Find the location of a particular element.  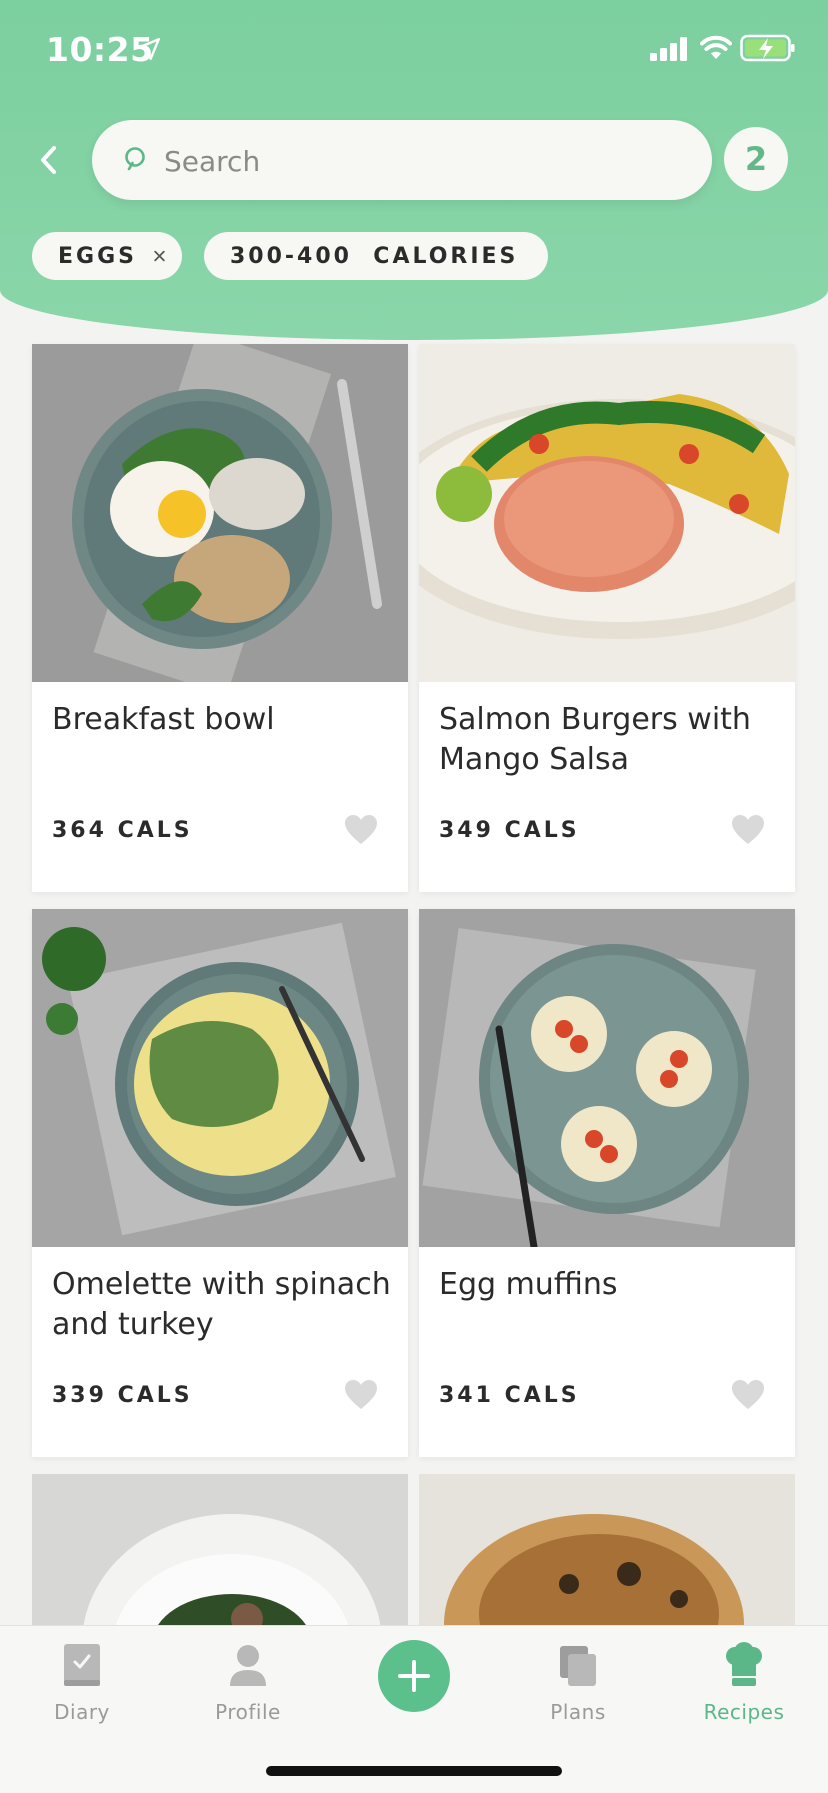

filter-chip-label: 300-400 CALORIES is located at coordinates (374, 256).